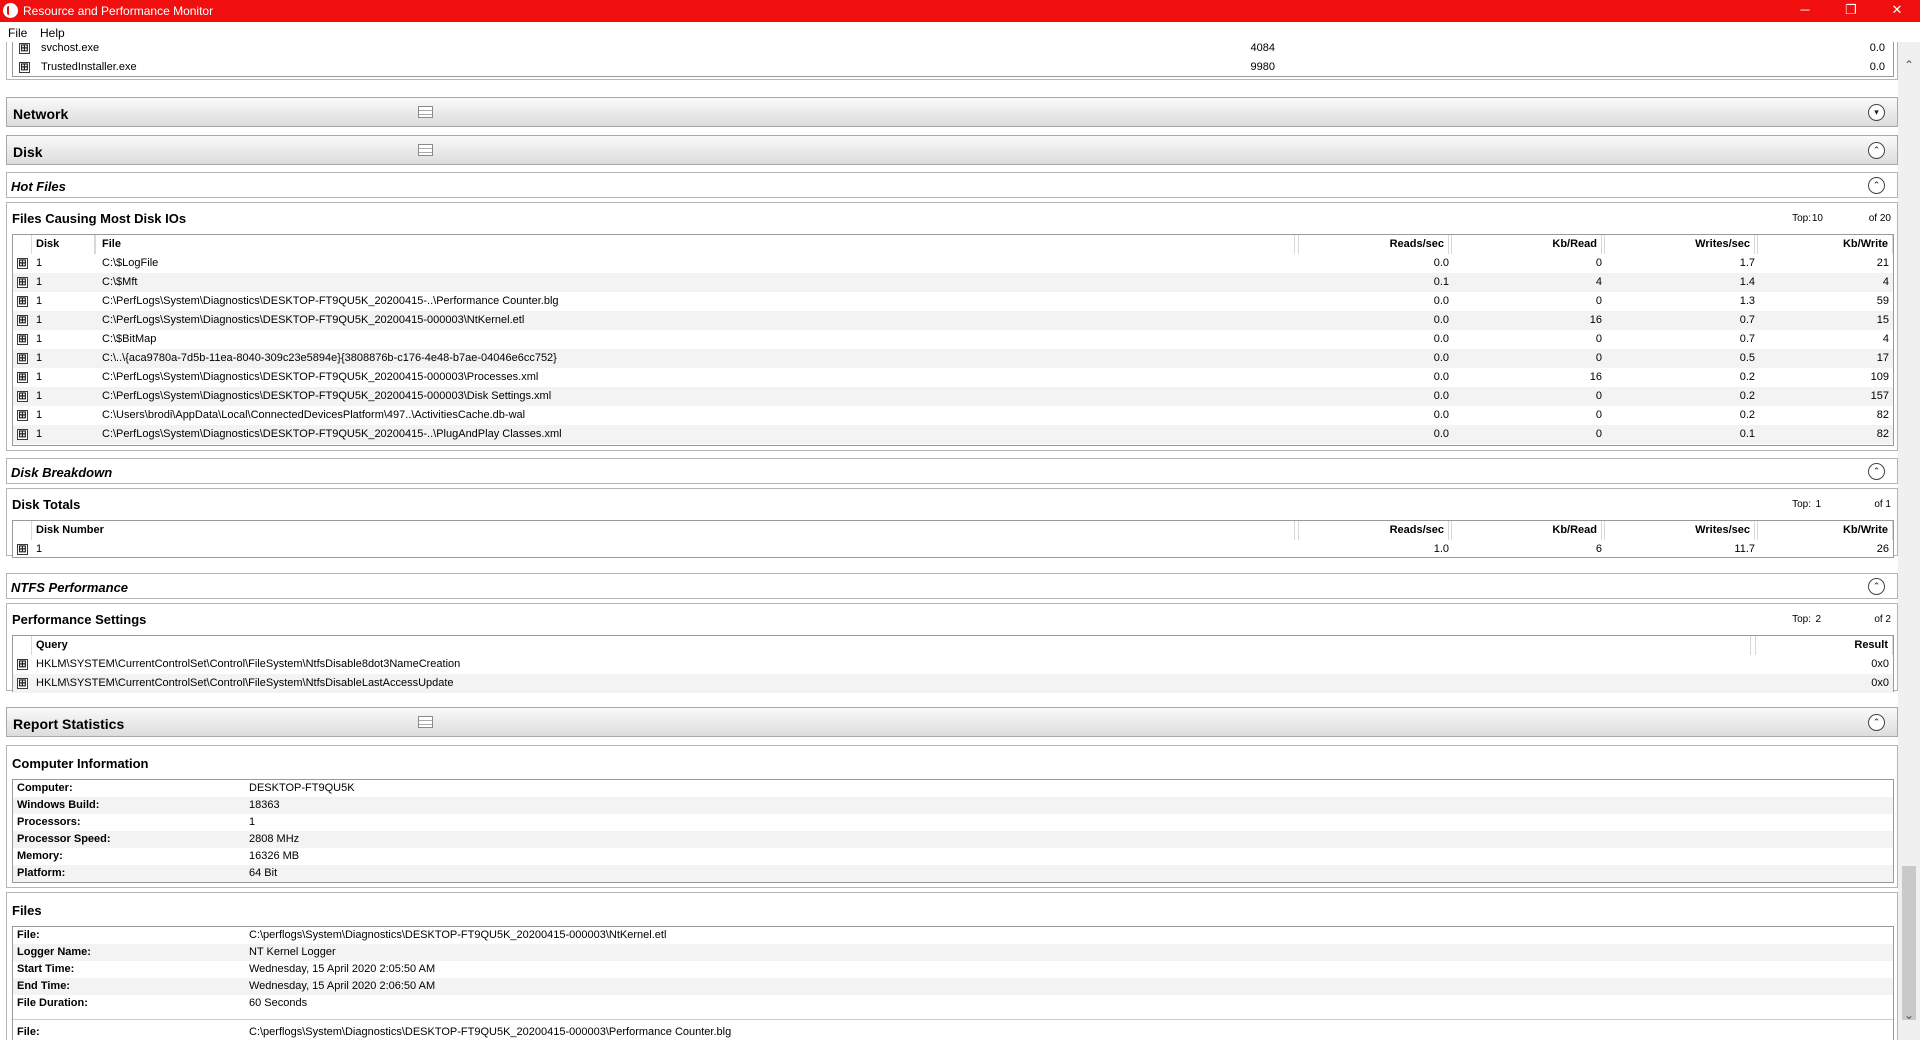 The height and width of the screenshot is (1042, 1920). Describe the element at coordinates (953, 67) in the screenshot. I see `table-row: ⊞ TrustedInstaller.exe 9980 0.0` at that location.